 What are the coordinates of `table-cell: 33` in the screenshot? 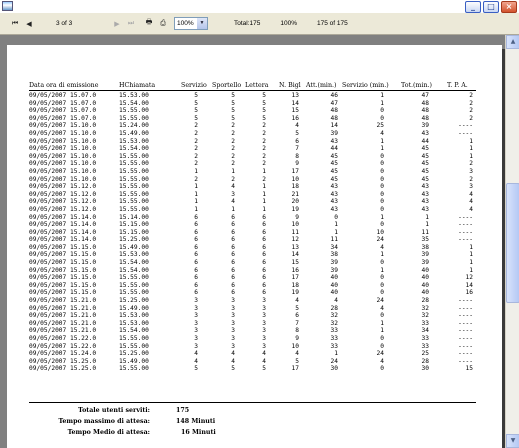 It's located at (334, 338).